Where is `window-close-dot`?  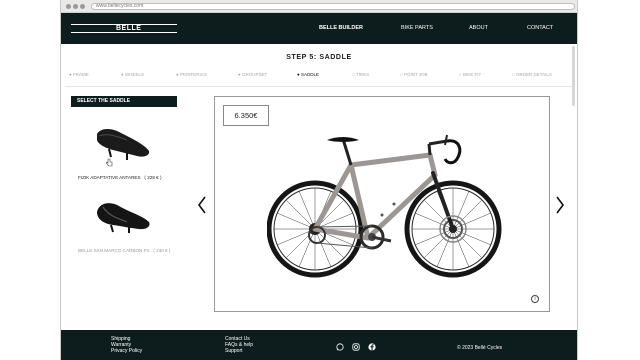
window-close-dot is located at coordinates (68, 6).